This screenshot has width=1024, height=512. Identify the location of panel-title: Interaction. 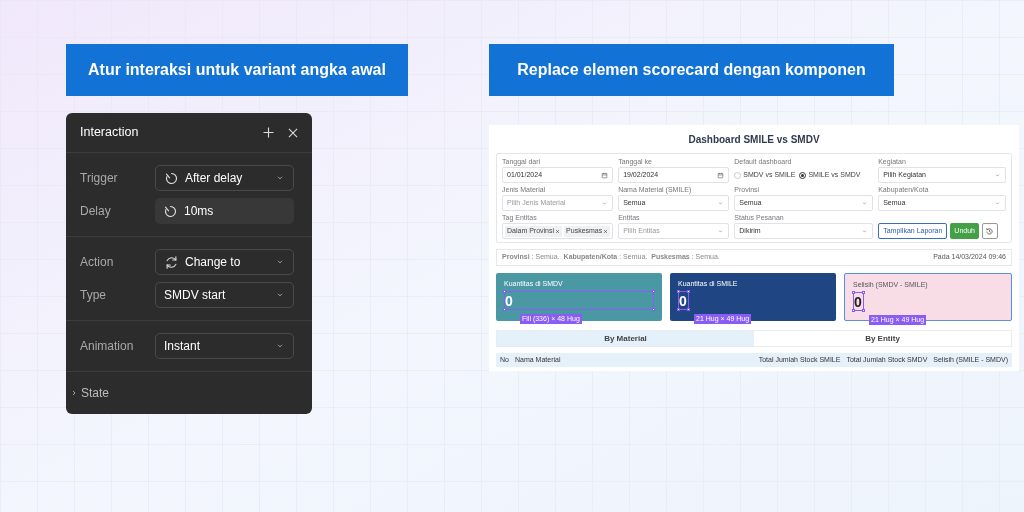
(110, 133).